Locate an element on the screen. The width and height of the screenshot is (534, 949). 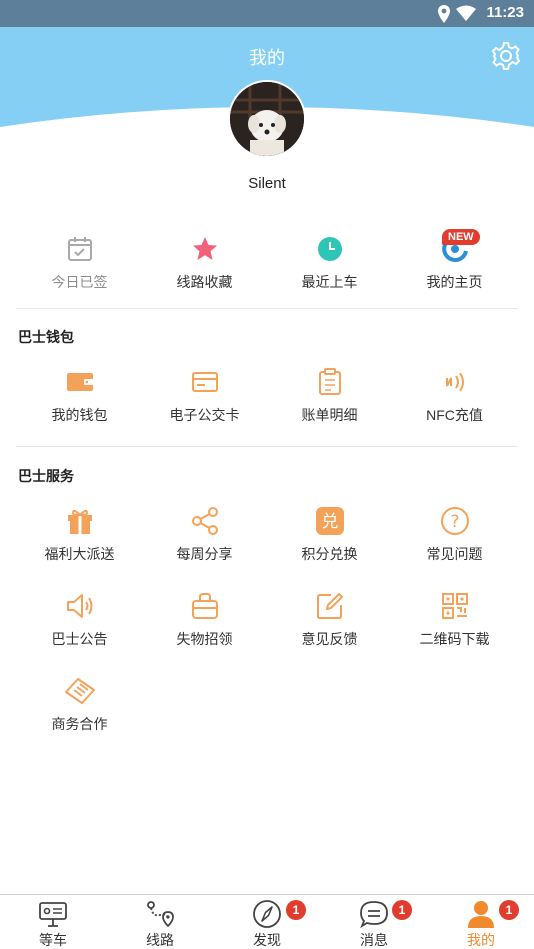
service-item-share: 每周分享 is located at coordinates (204, 534).